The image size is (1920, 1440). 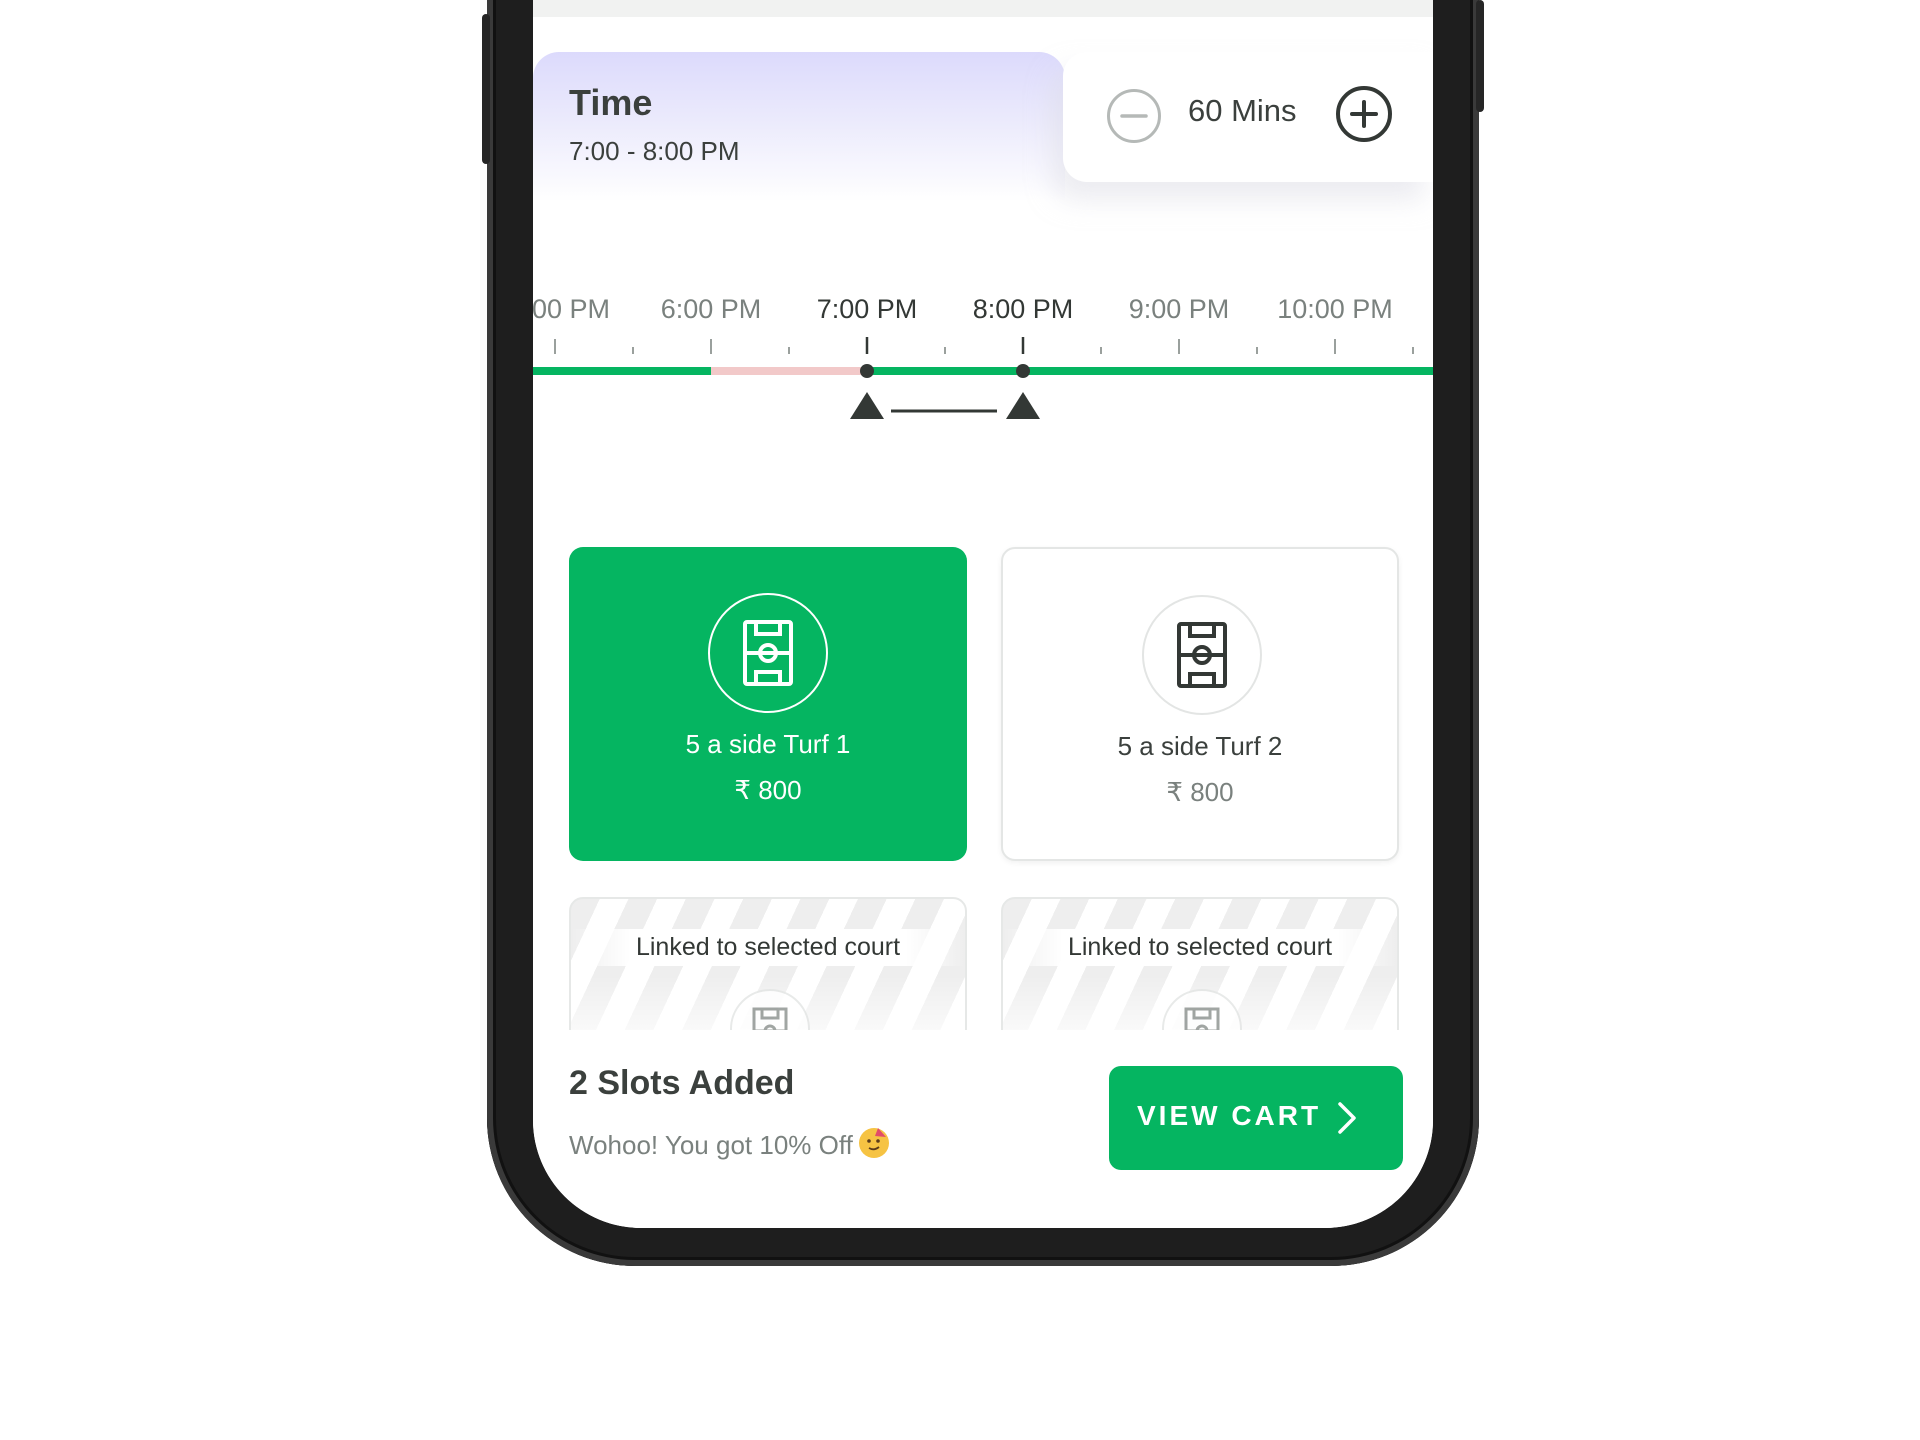 I want to click on booked-segment, so click(x=789, y=371).